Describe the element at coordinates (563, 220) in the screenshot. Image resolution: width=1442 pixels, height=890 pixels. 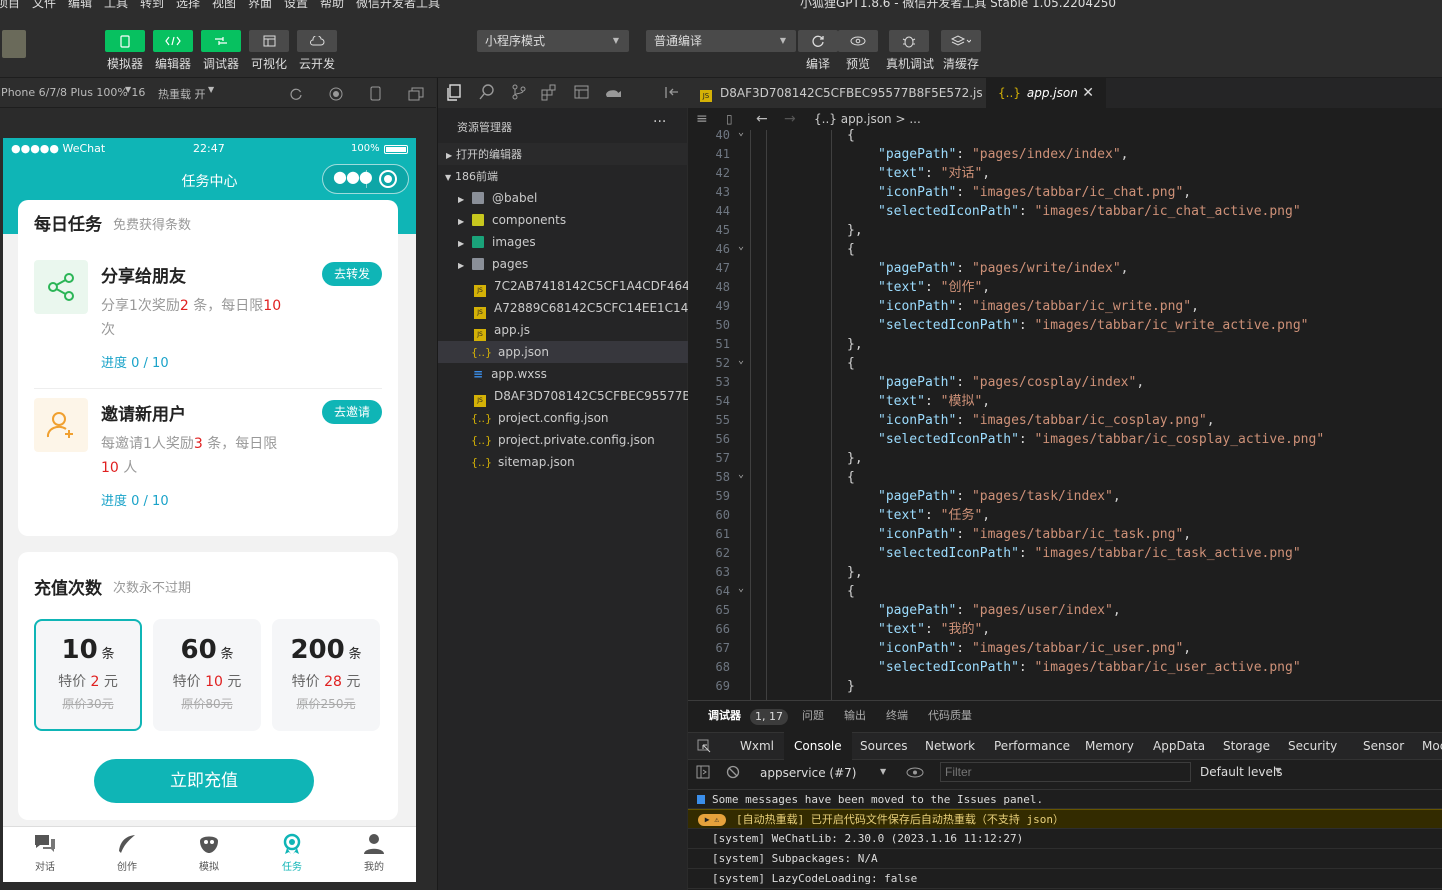
I see `folder-item: ▶ components` at that location.